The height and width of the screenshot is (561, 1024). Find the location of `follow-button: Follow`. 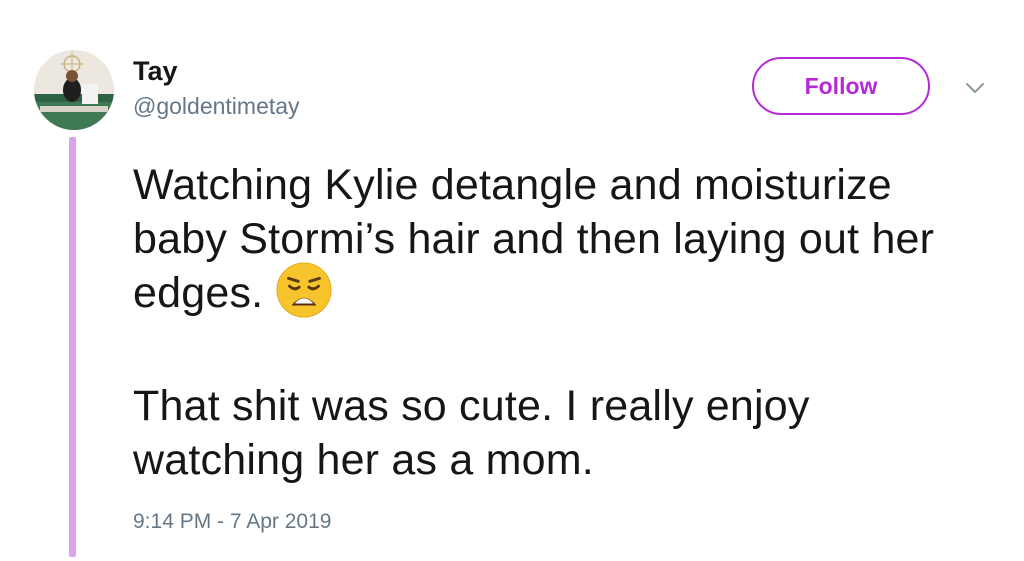

follow-button: Follow is located at coordinates (841, 86).